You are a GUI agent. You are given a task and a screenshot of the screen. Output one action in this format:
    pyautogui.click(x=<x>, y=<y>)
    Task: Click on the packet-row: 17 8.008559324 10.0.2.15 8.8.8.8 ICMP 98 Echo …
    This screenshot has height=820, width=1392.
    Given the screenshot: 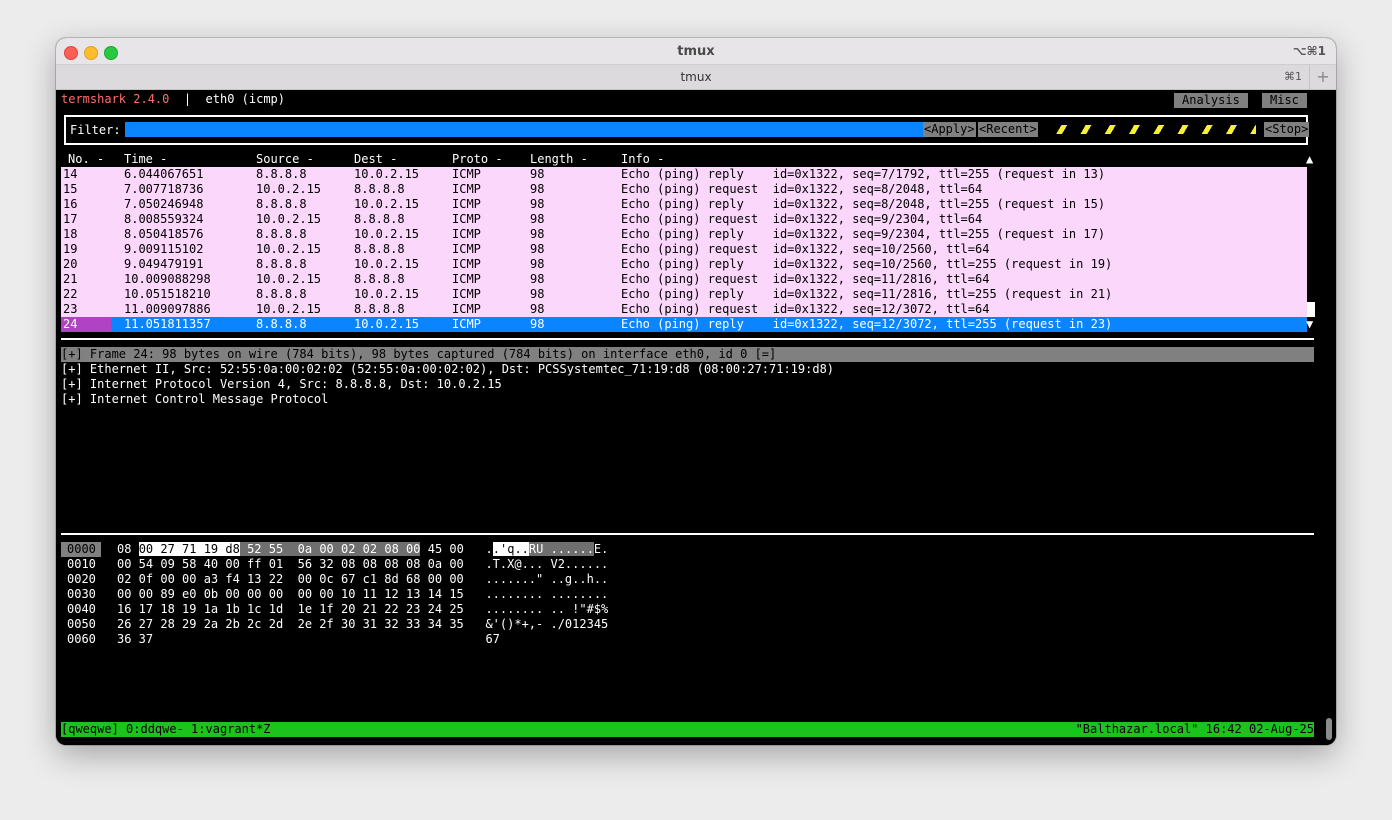 What is the action you would take?
    pyautogui.click(x=684, y=219)
    